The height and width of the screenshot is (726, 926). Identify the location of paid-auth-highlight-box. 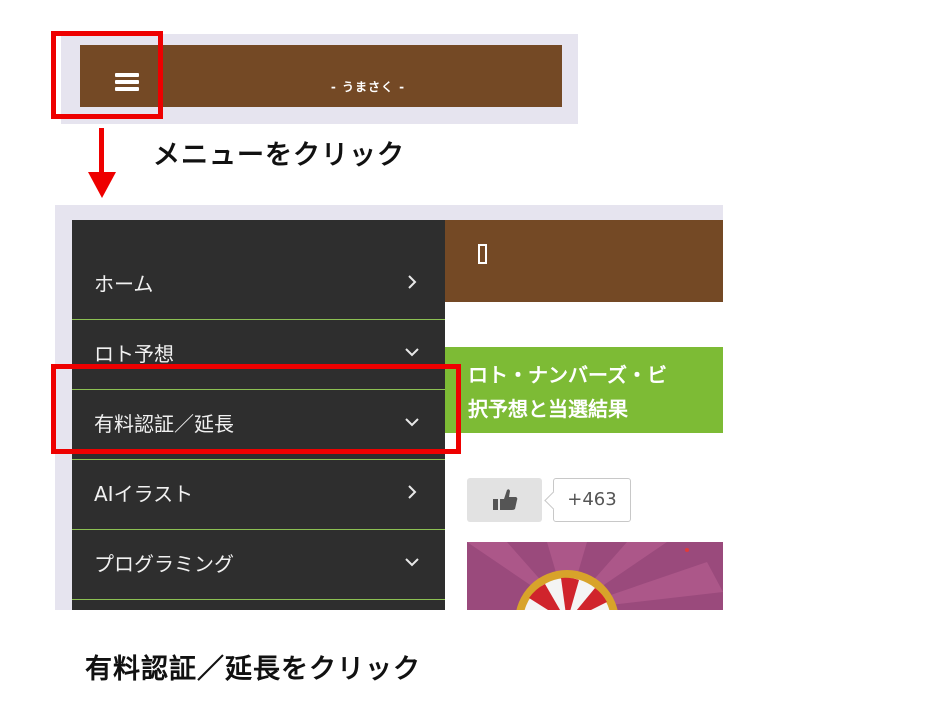
(256, 409).